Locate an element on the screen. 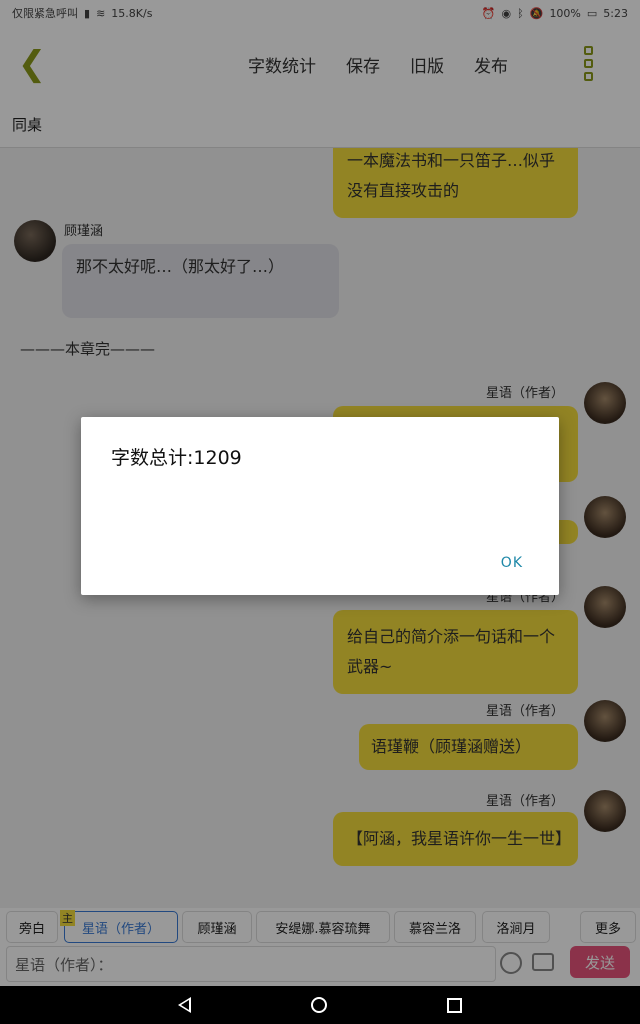 This screenshot has width=640, height=1024. nav-back-icon is located at coordinates (184, 1005).